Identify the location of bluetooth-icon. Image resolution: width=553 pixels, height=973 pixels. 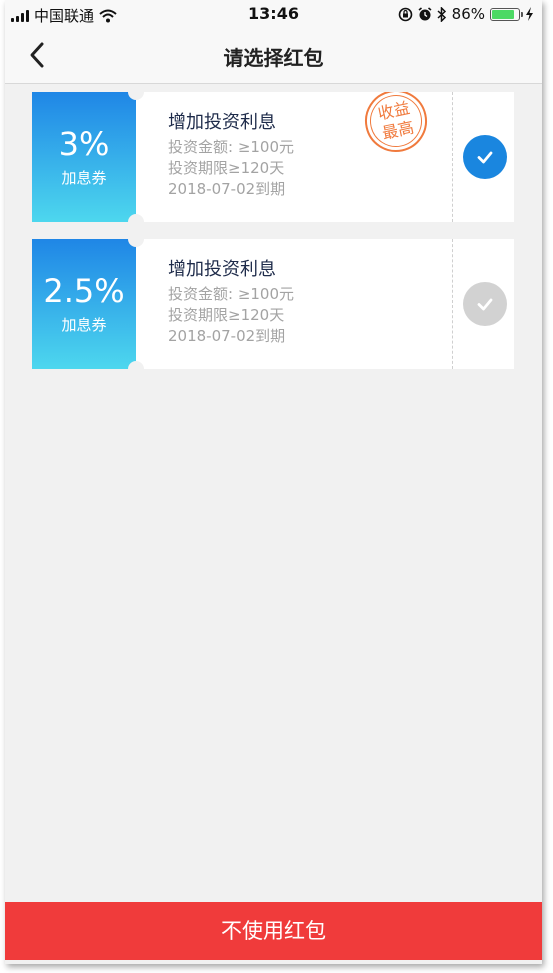
(441, 14).